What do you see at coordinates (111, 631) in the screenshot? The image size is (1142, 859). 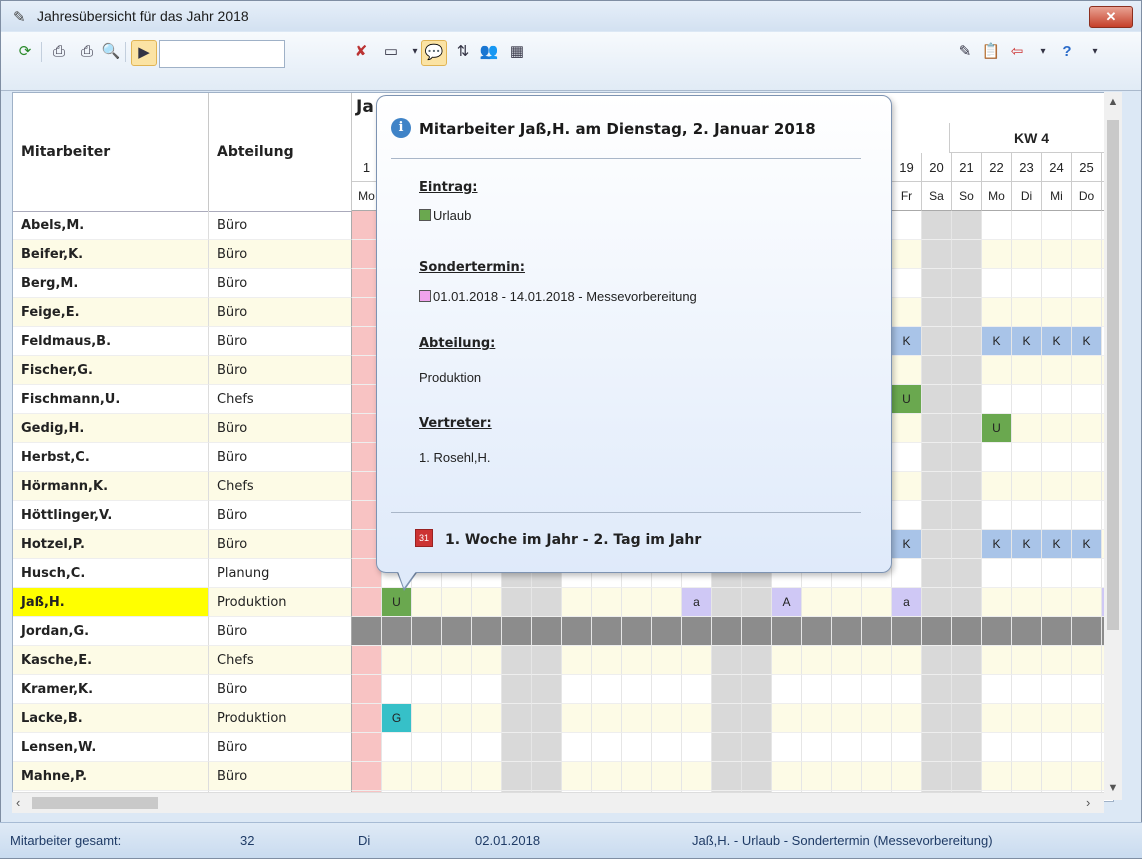 I see `employee-name: Jordan,G.` at bounding box center [111, 631].